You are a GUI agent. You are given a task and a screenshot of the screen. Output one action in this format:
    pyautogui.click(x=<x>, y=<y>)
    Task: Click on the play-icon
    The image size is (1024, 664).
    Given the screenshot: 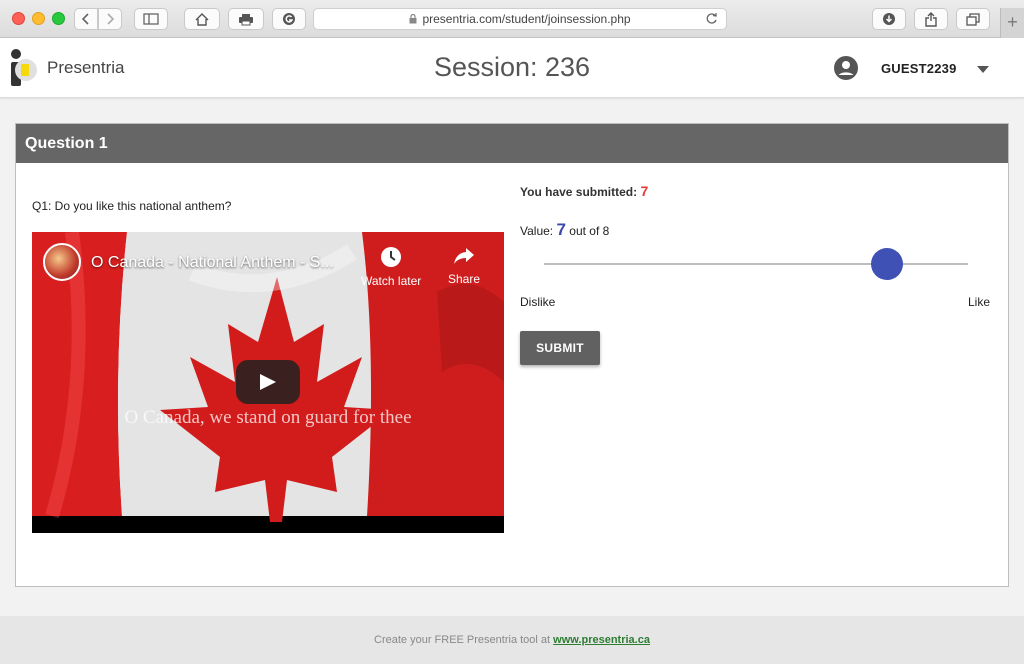 What is the action you would take?
    pyautogui.click(x=268, y=382)
    